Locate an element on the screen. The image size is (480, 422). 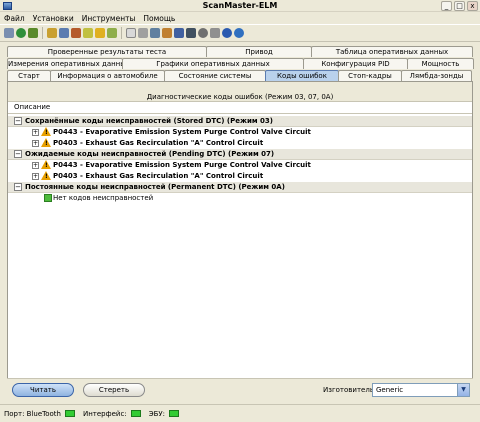
maximize-button: □ is located at coordinates (459, 6).